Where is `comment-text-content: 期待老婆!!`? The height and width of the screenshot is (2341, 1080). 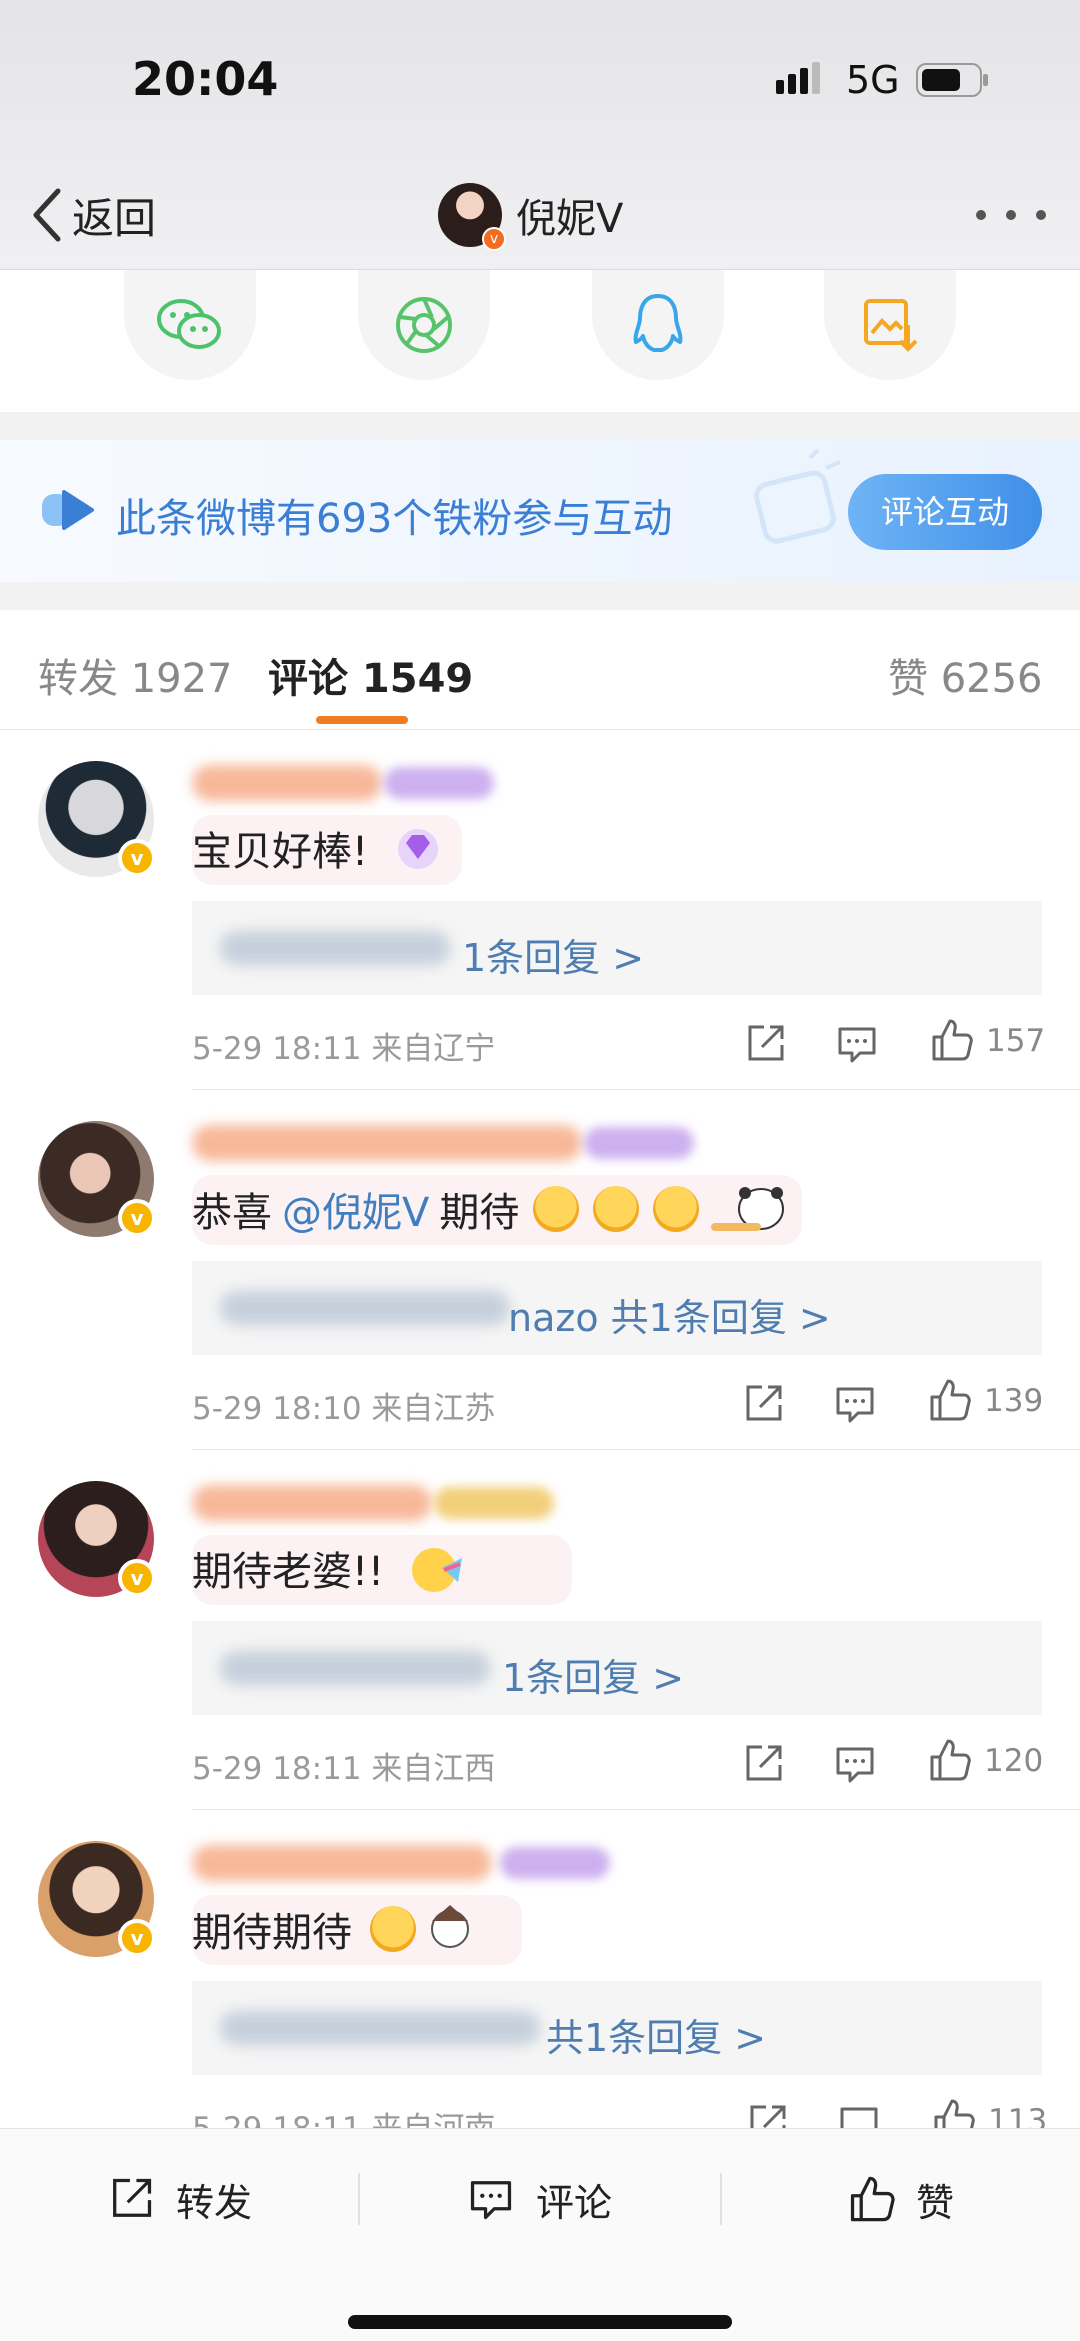
comment-text-content: 期待老婆!! is located at coordinates (288, 1572).